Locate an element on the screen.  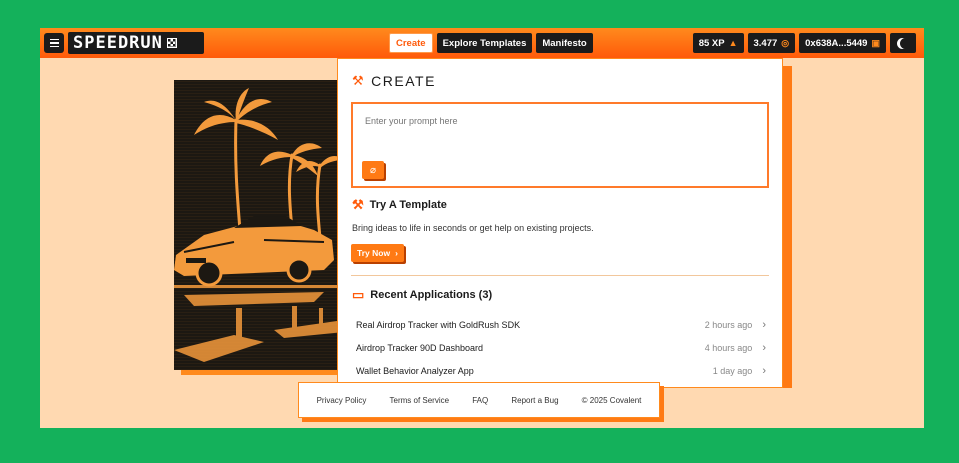
recent-app-name: Real Airdrop Tracker with GoldRush SDK is located at coordinates (438, 325).